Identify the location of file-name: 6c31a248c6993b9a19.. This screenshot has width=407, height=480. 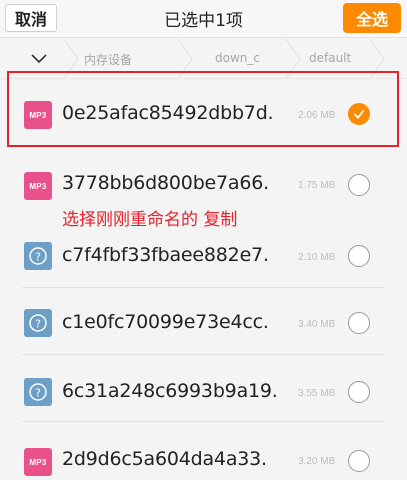
(170, 391).